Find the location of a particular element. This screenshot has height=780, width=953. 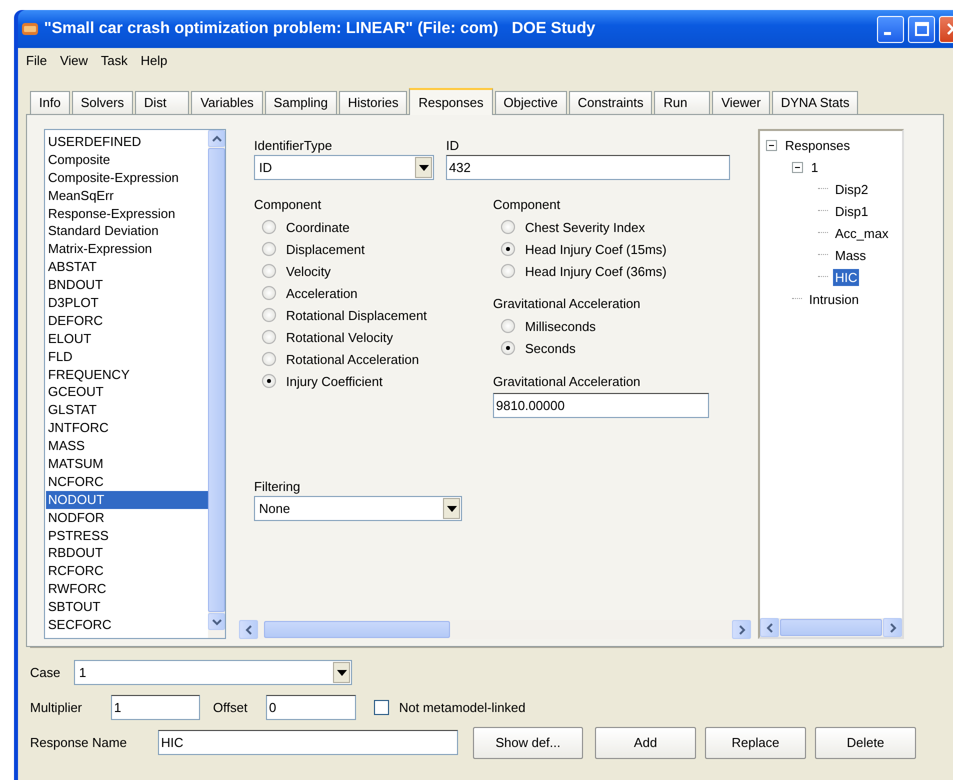

maximize-button is located at coordinates (921, 29).